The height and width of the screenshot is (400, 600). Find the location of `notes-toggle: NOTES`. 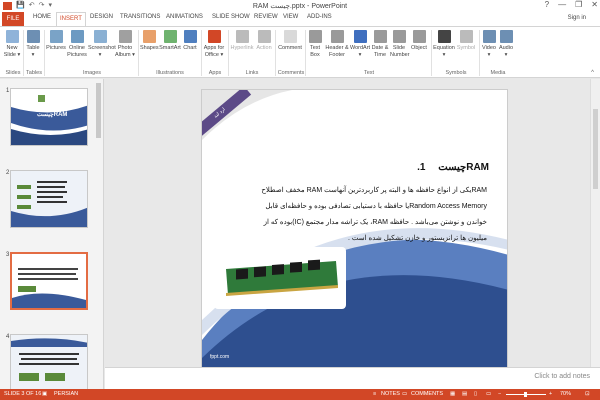

notes-toggle: NOTES is located at coordinates (390, 394).